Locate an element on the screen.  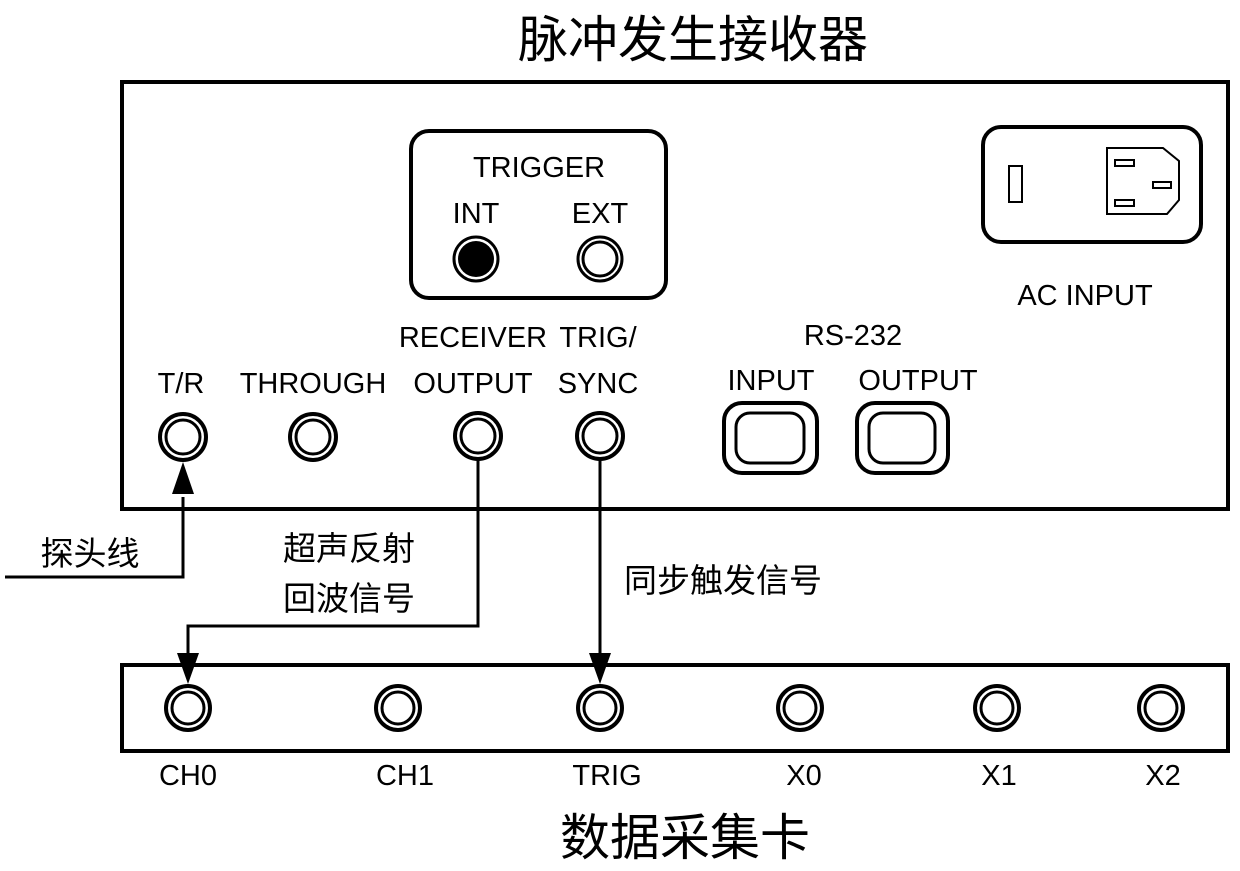
rs232-input-port is located at coordinates (770, 438).